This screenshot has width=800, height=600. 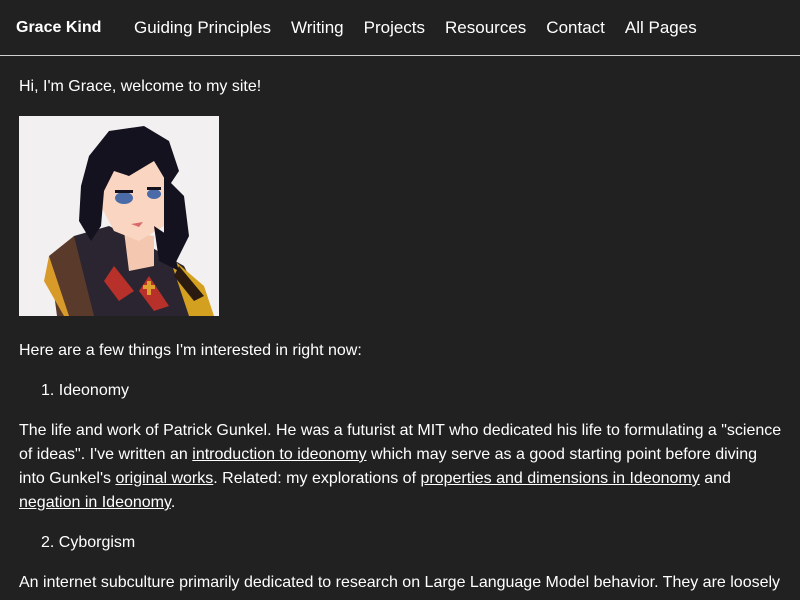 What do you see at coordinates (715, 478) in the screenshot?
I see `paragraph-text: and` at bounding box center [715, 478].